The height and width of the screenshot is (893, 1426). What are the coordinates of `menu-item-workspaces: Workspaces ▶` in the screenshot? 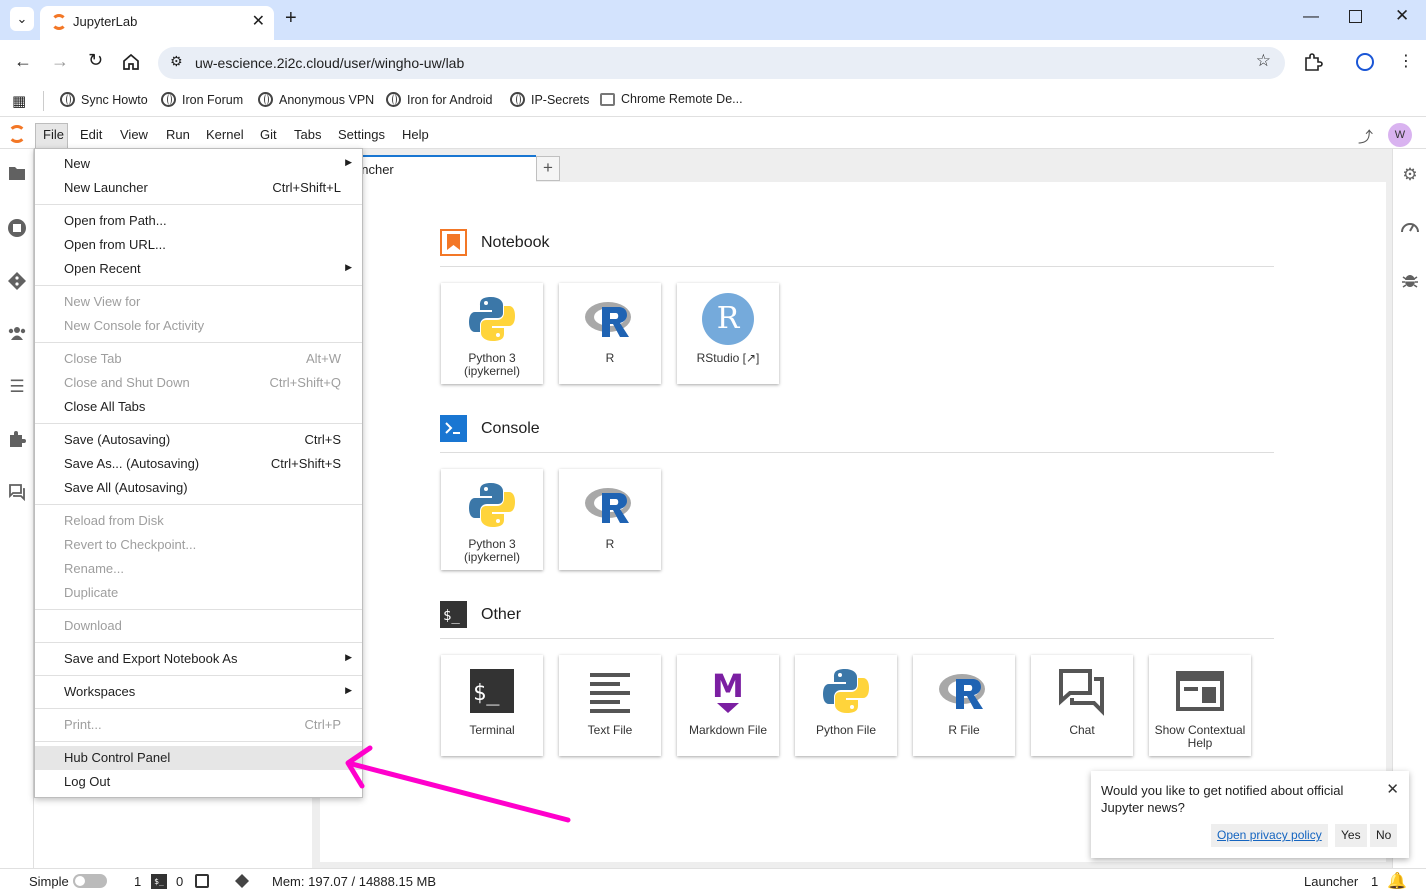 It's located at (198, 692).